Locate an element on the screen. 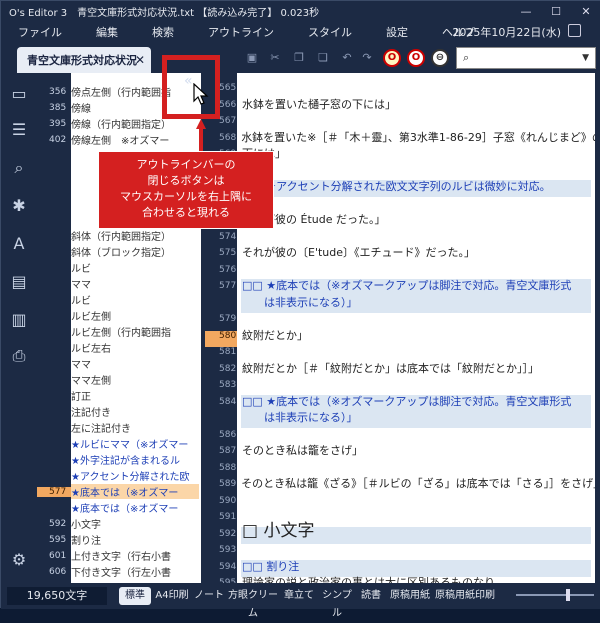 Image resolution: width=600 pixels, height=623 pixels. highlight-box is located at coordinates (191, 87).